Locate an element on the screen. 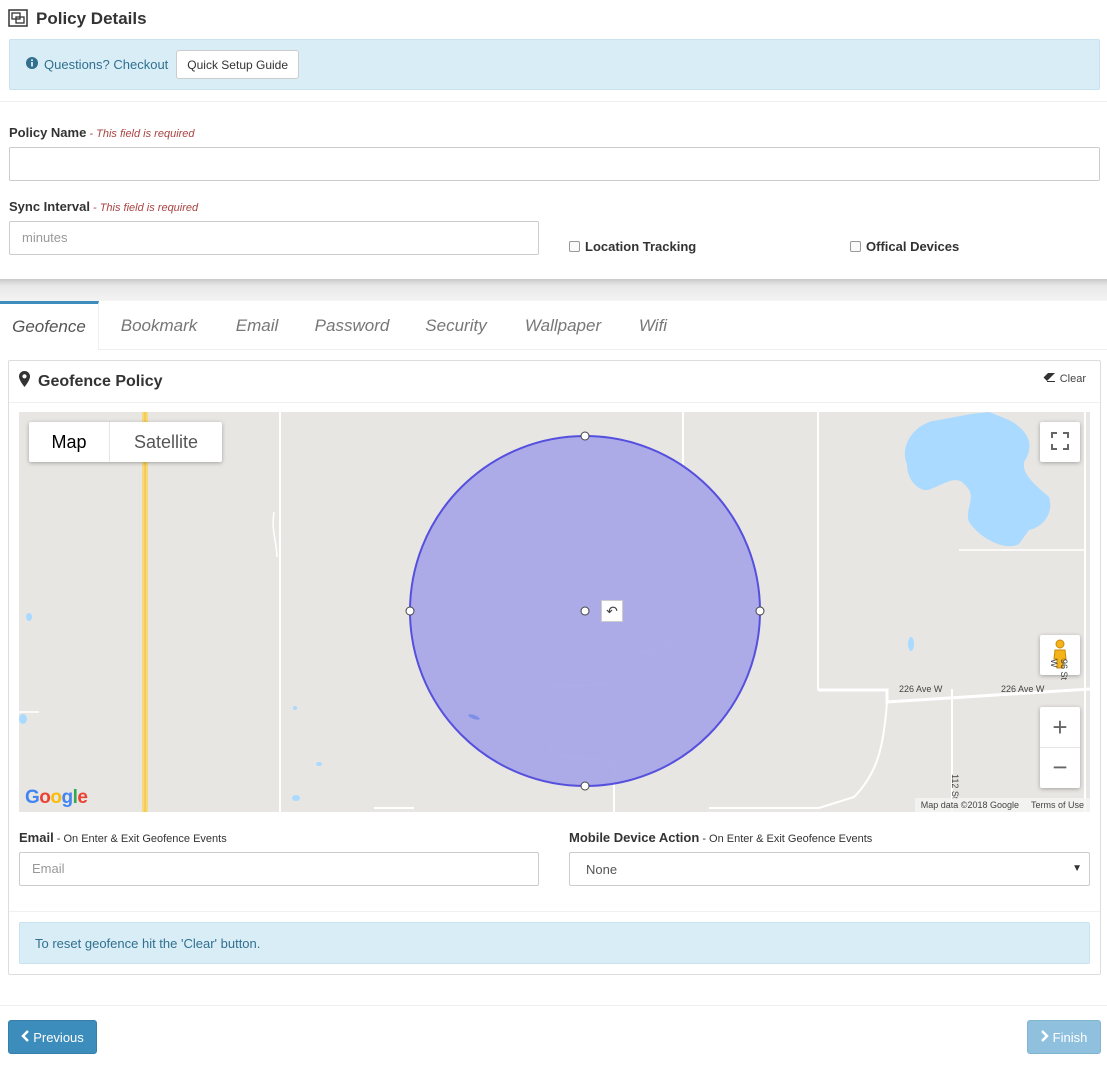 The image size is (1107, 1069). official-devices-label: Offical Devices is located at coordinates (913, 246).